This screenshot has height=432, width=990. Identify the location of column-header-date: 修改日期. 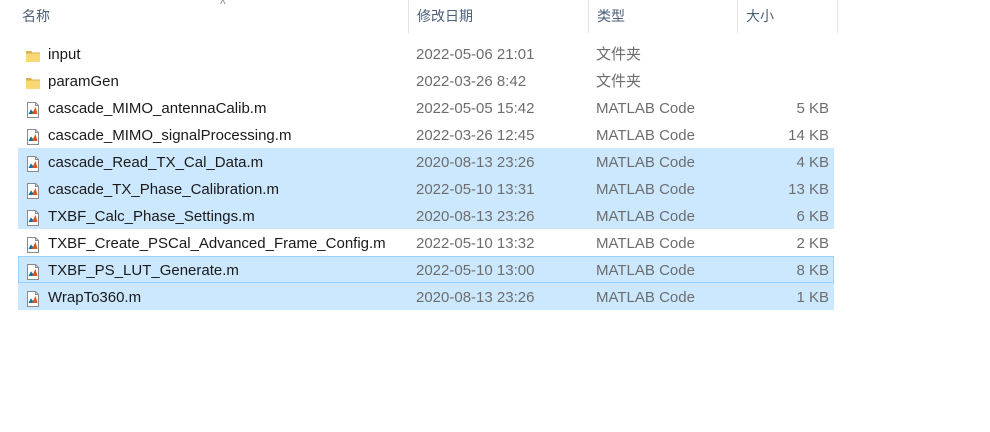
(499, 16).